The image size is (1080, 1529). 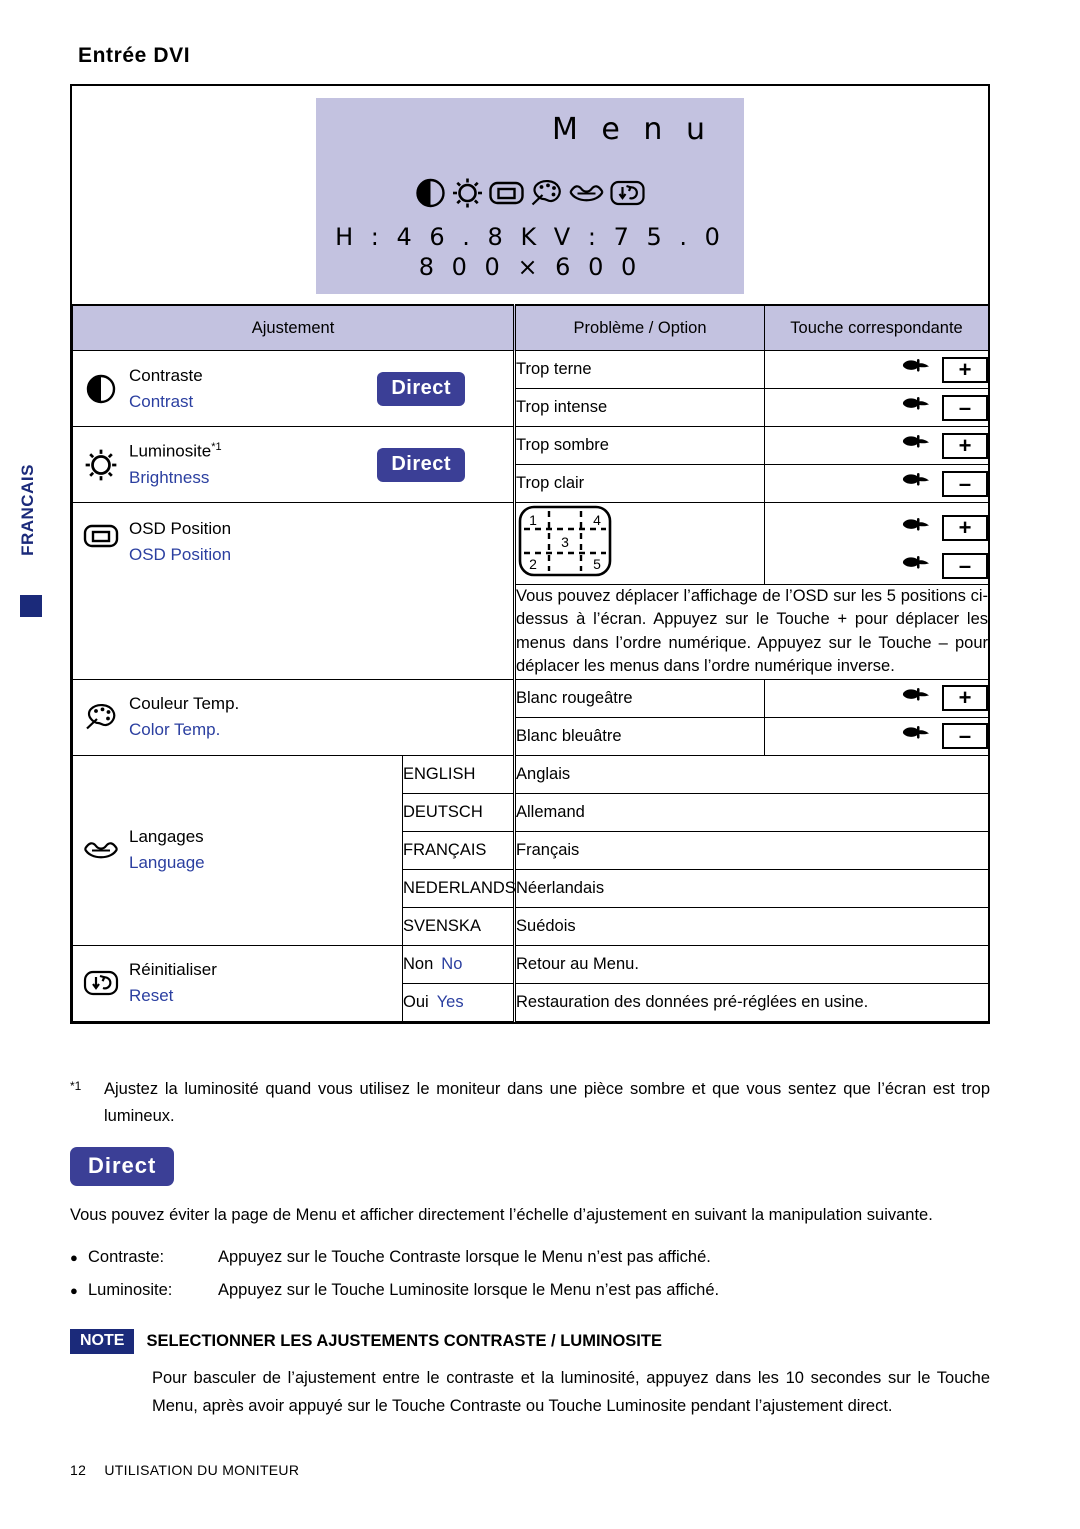 What do you see at coordinates (632, 129) in the screenshot?
I see `osd-menu-title: M e n u` at bounding box center [632, 129].